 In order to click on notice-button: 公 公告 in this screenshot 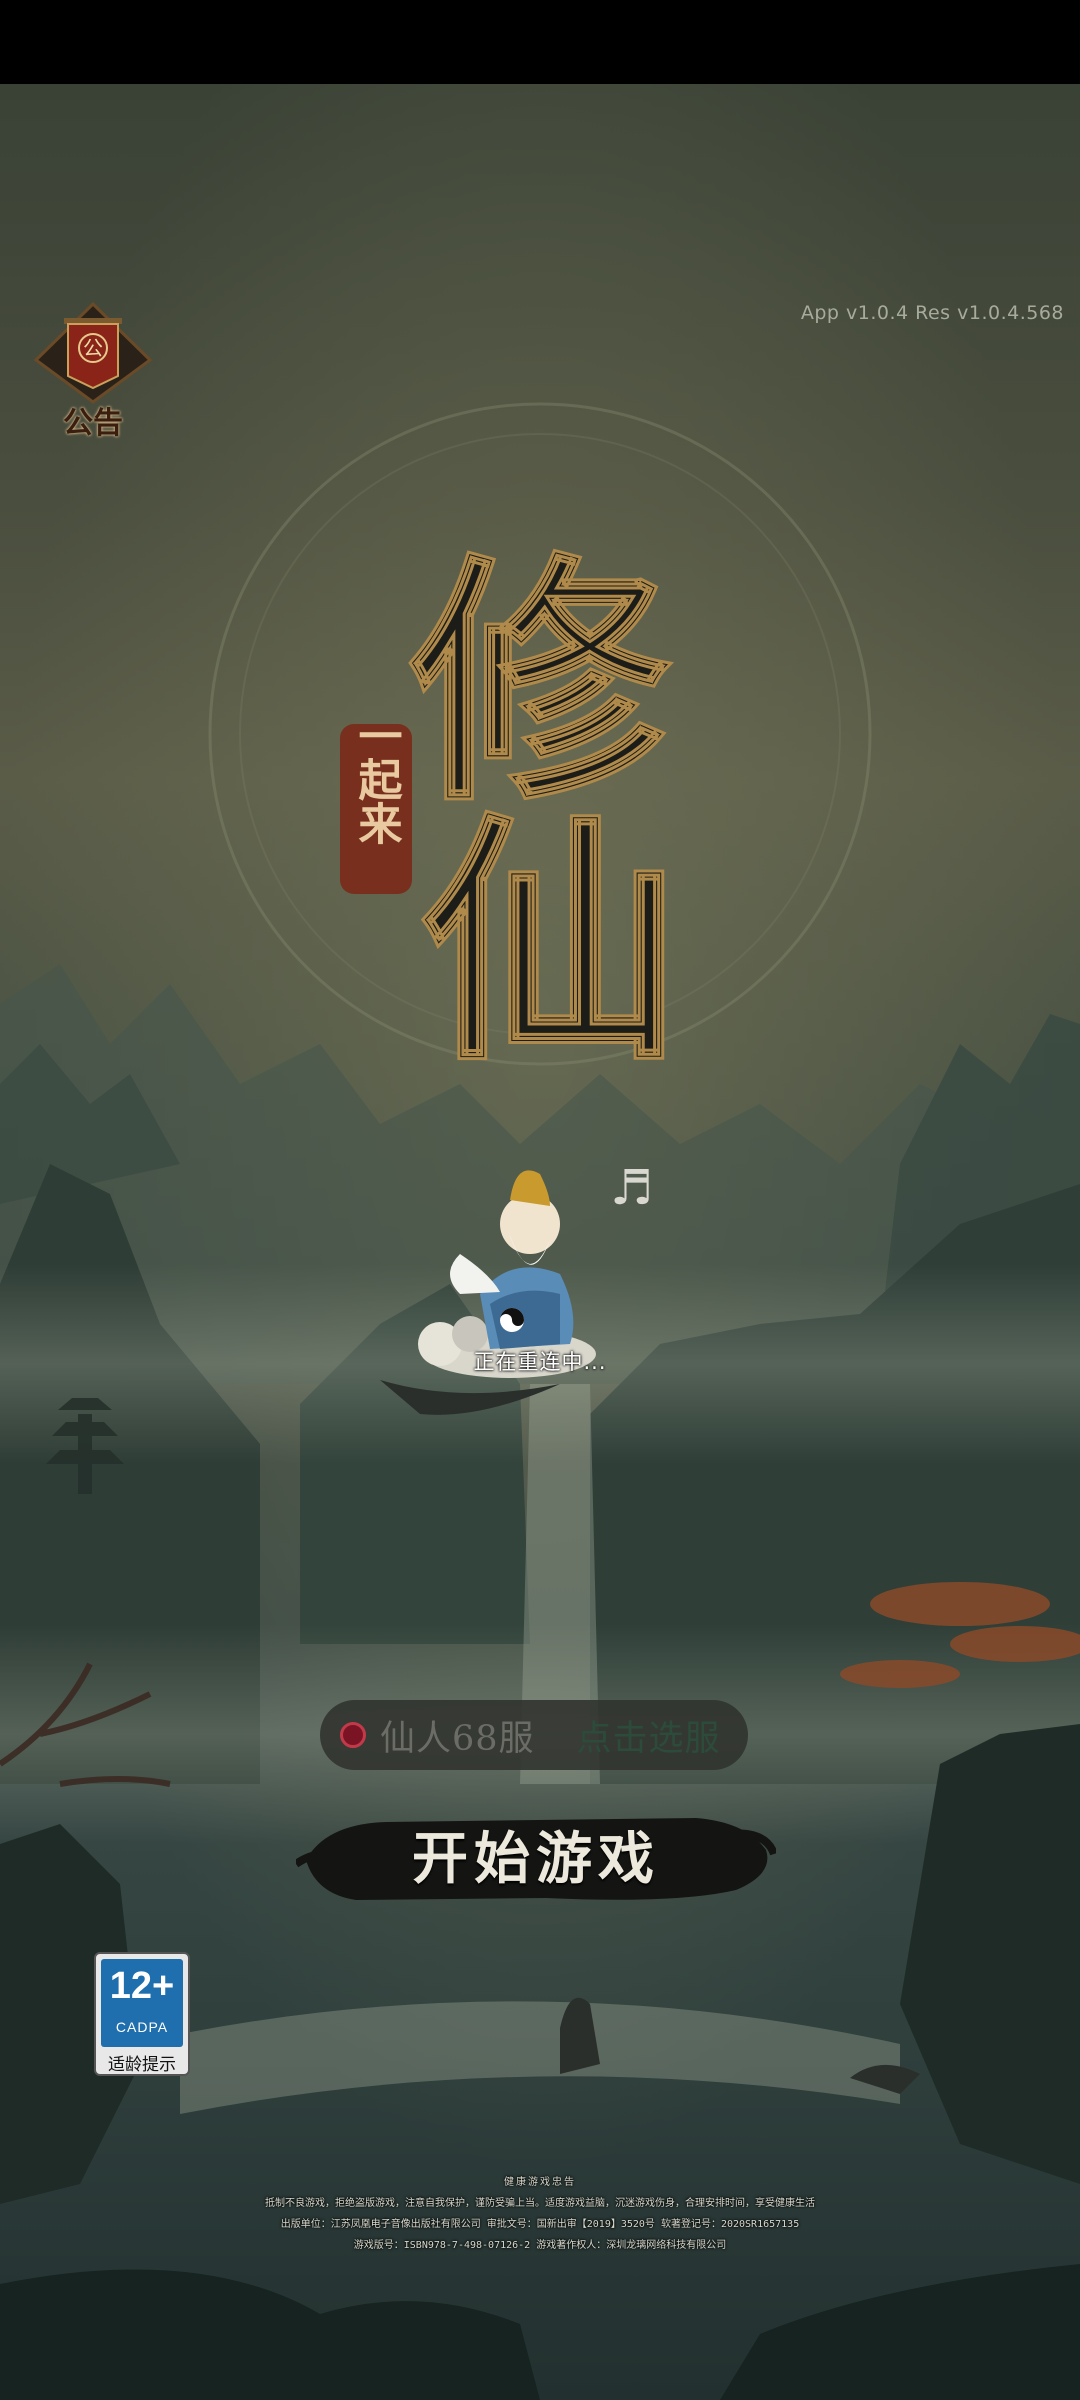, I will do `click(93, 369)`.